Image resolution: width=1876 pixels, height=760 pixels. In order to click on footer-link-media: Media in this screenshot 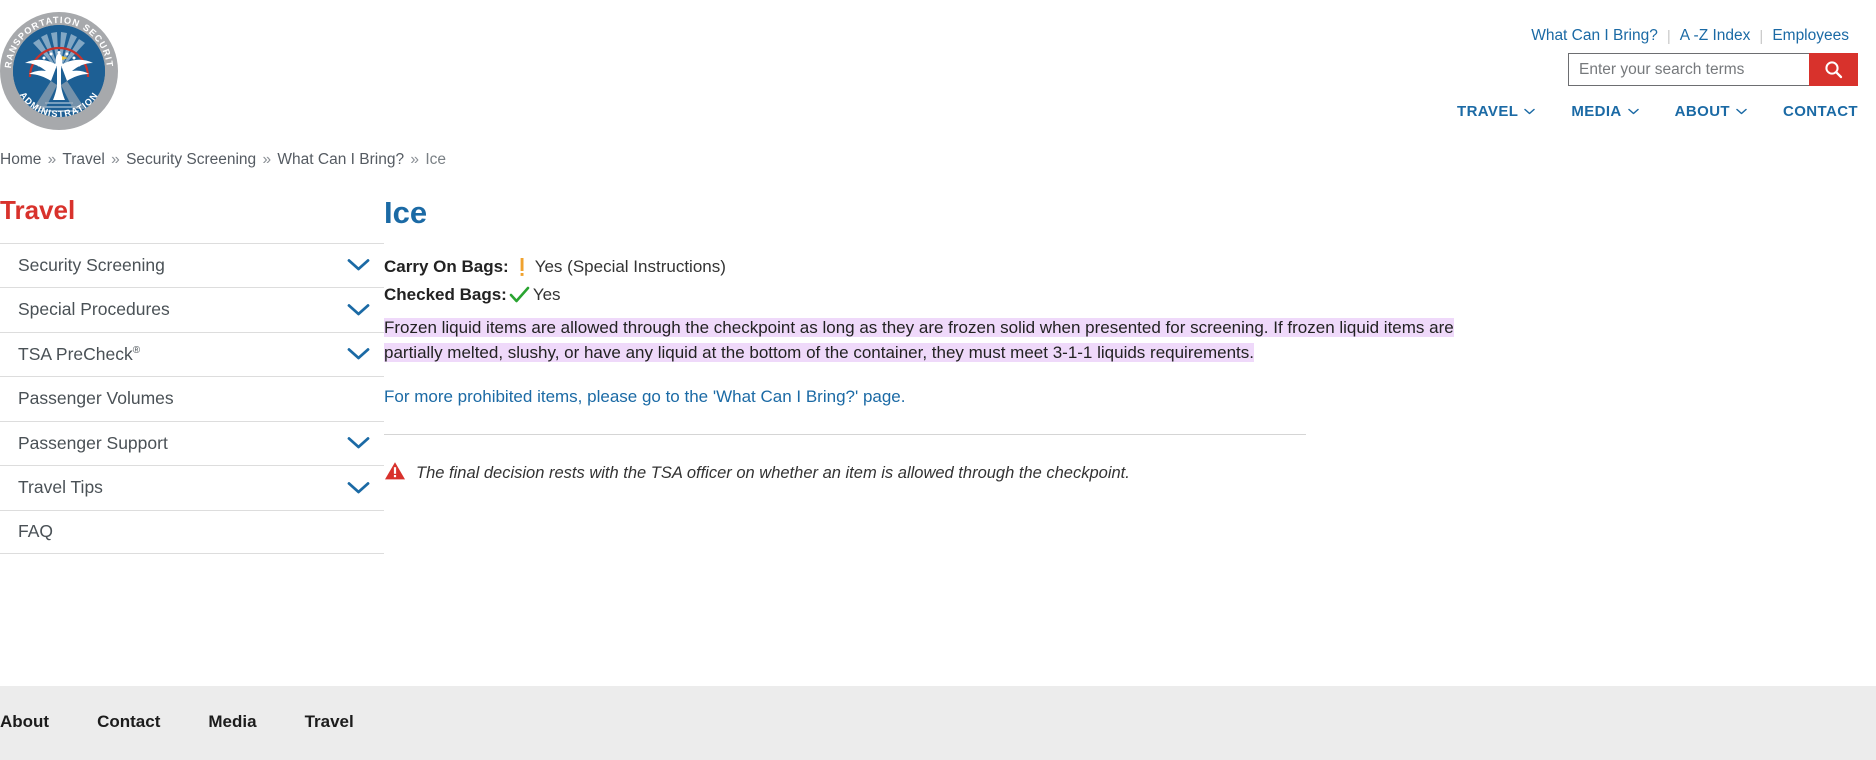, I will do `click(256, 722)`.